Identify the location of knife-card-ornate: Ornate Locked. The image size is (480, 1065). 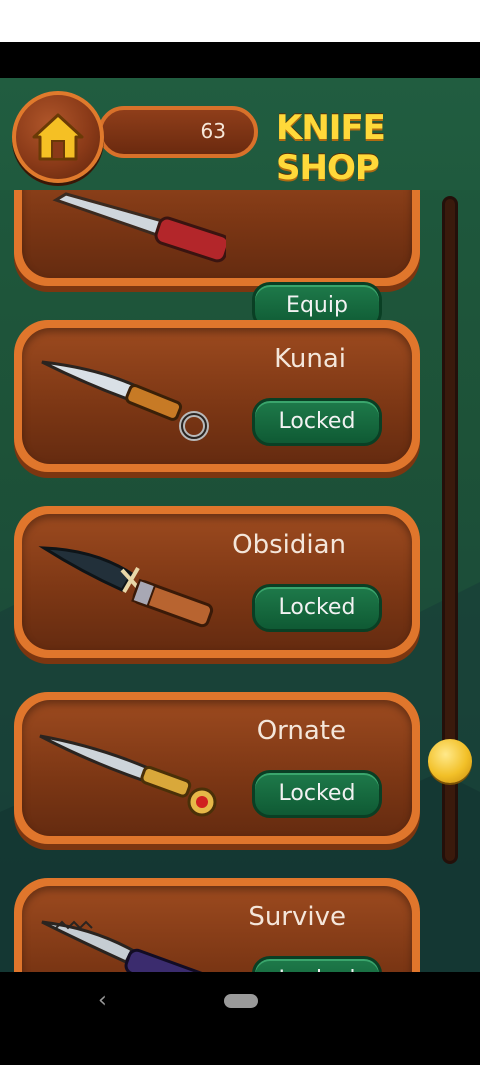
(217, 768).